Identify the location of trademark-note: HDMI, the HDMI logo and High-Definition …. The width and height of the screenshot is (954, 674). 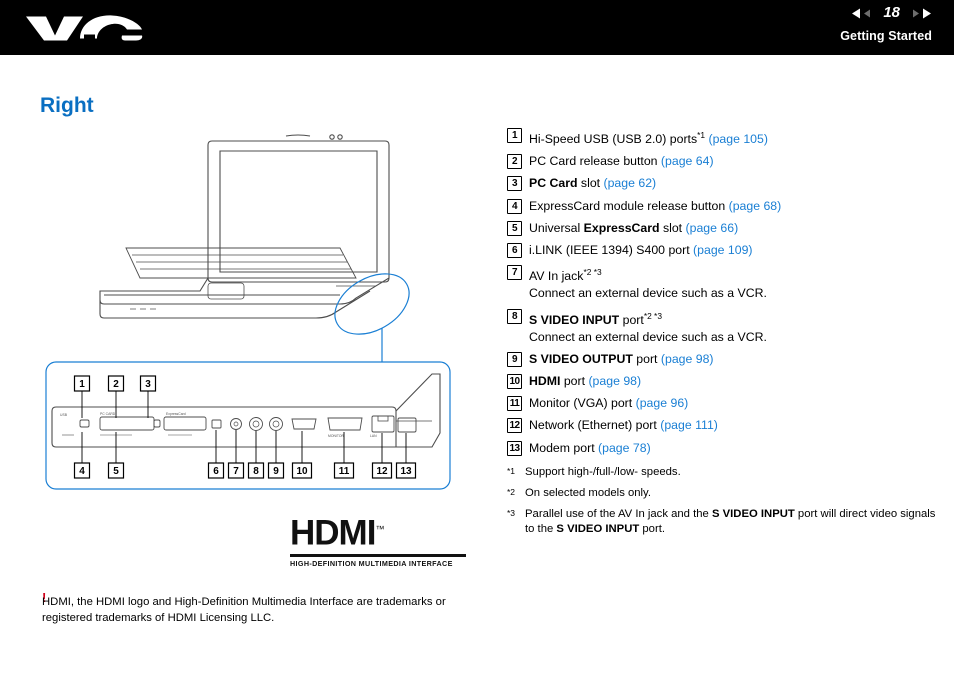
(244, 610).